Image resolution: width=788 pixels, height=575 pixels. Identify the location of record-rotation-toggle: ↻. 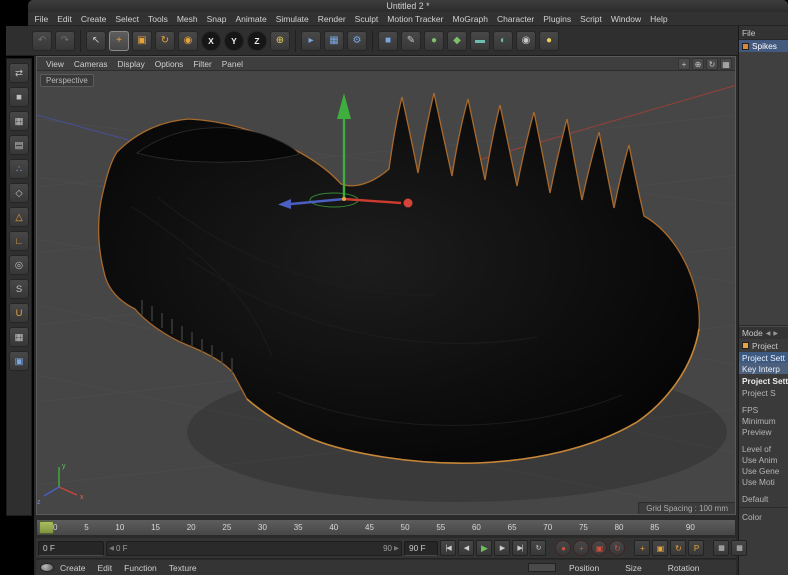
(617, 548).